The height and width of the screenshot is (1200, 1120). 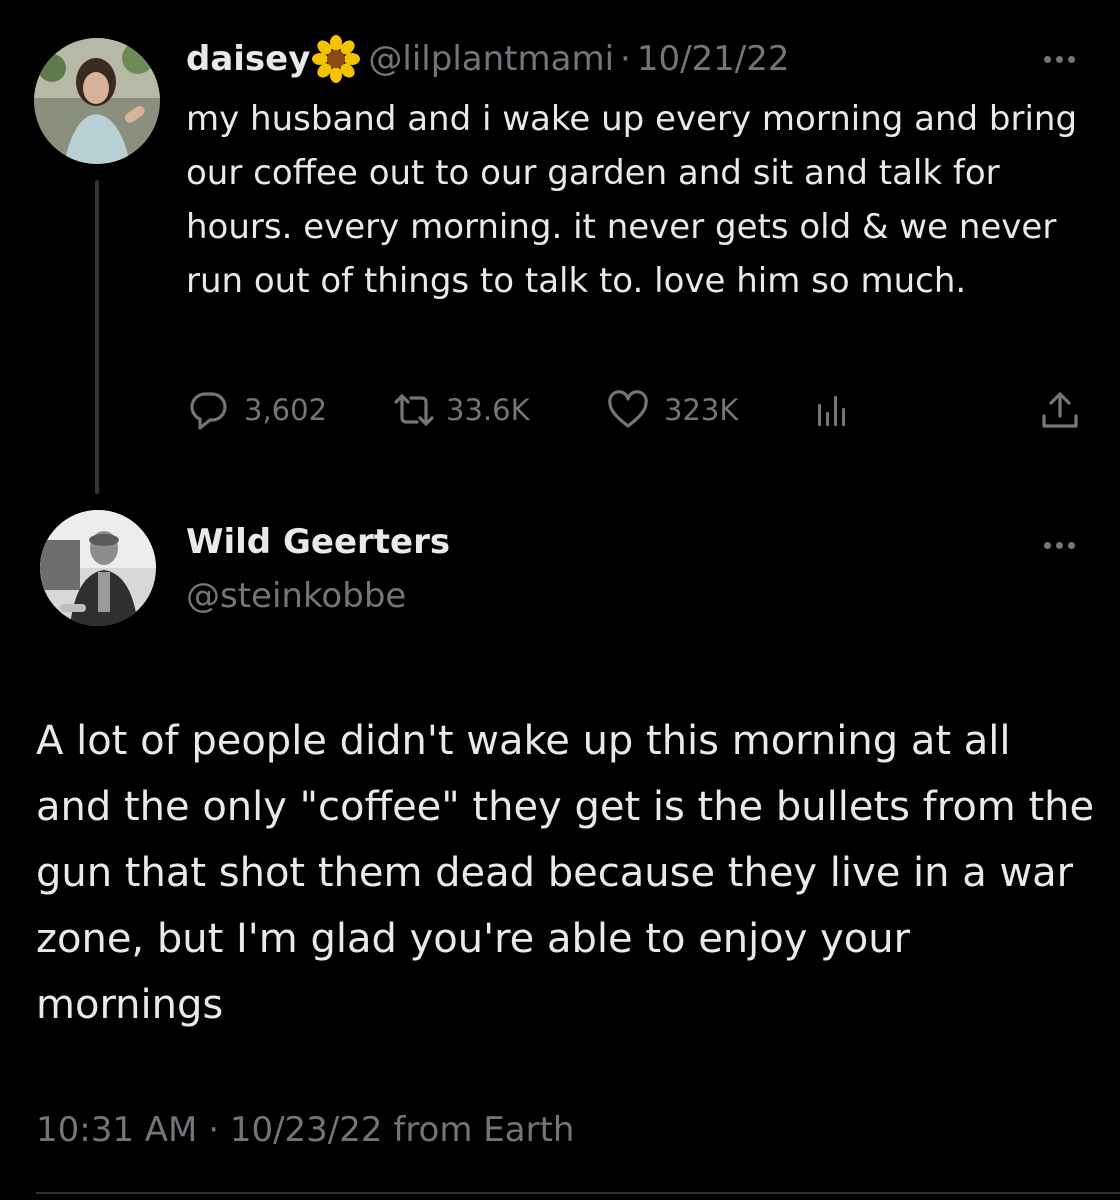 I want to click on original-author-avatar, so click(x=97, y=101).